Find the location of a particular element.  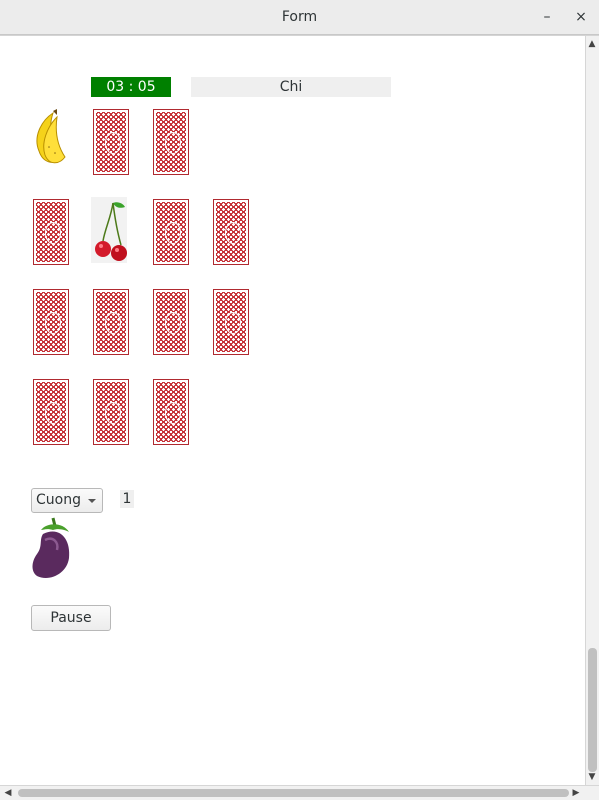

vertical-scrollbar: ▲ ▼ is located at coordinates (592, 410).